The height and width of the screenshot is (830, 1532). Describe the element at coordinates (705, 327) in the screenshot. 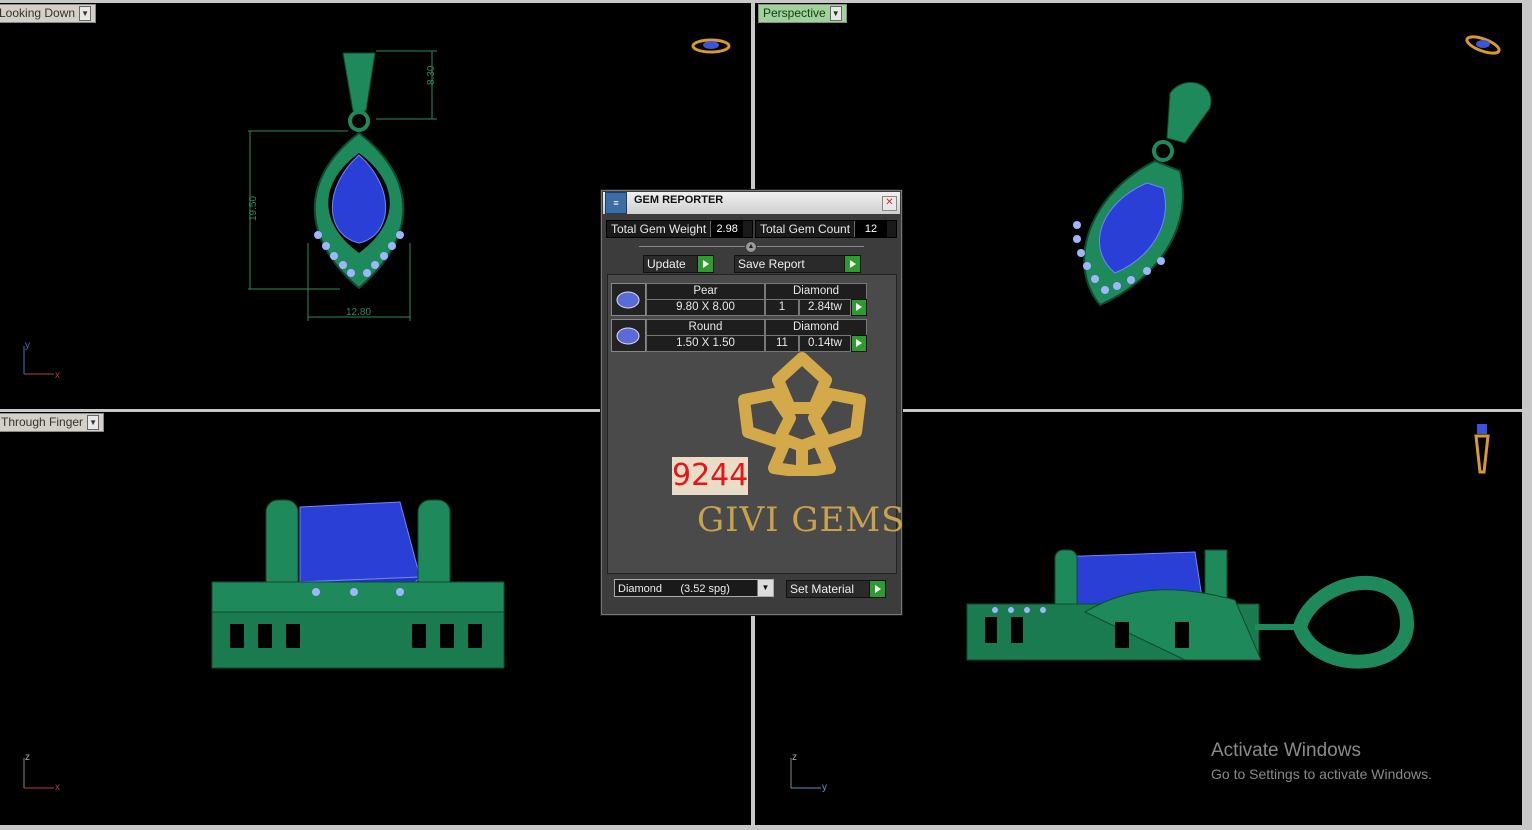

I see `gem-shape: Round` at that location.